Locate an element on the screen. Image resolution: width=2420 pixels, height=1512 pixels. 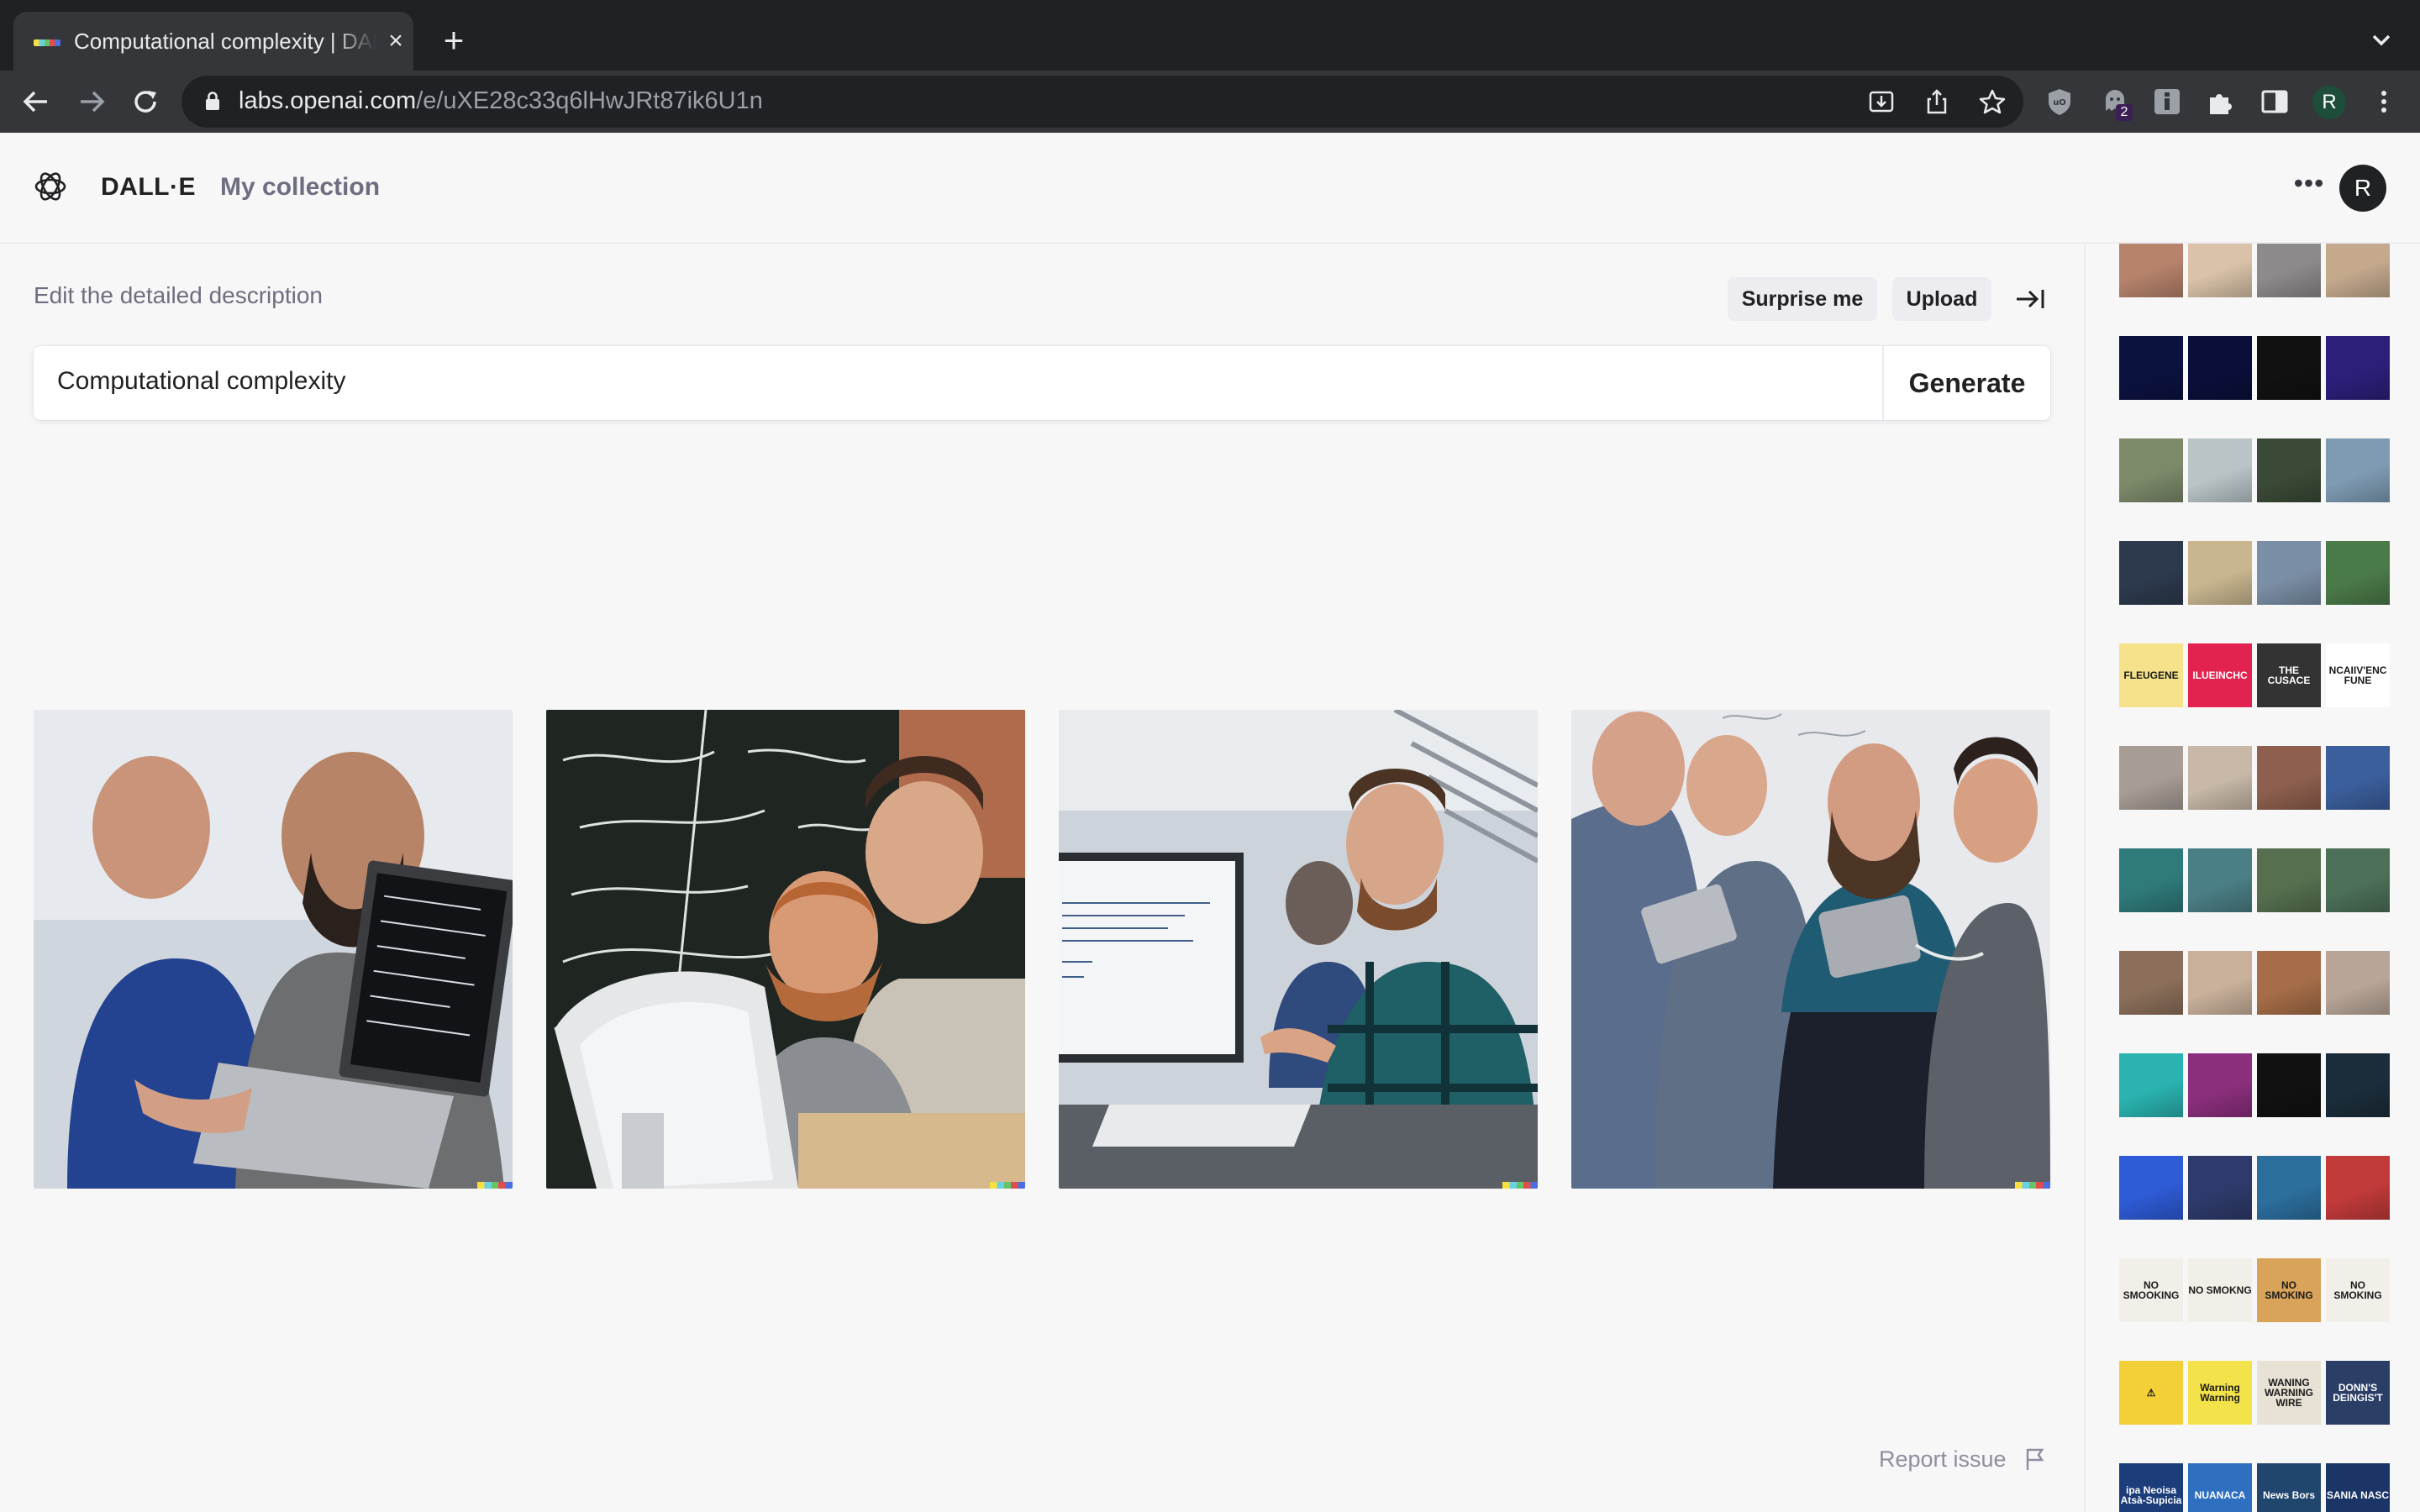
report-issue-link: Report issue is located at coordinates (1943, 1459).